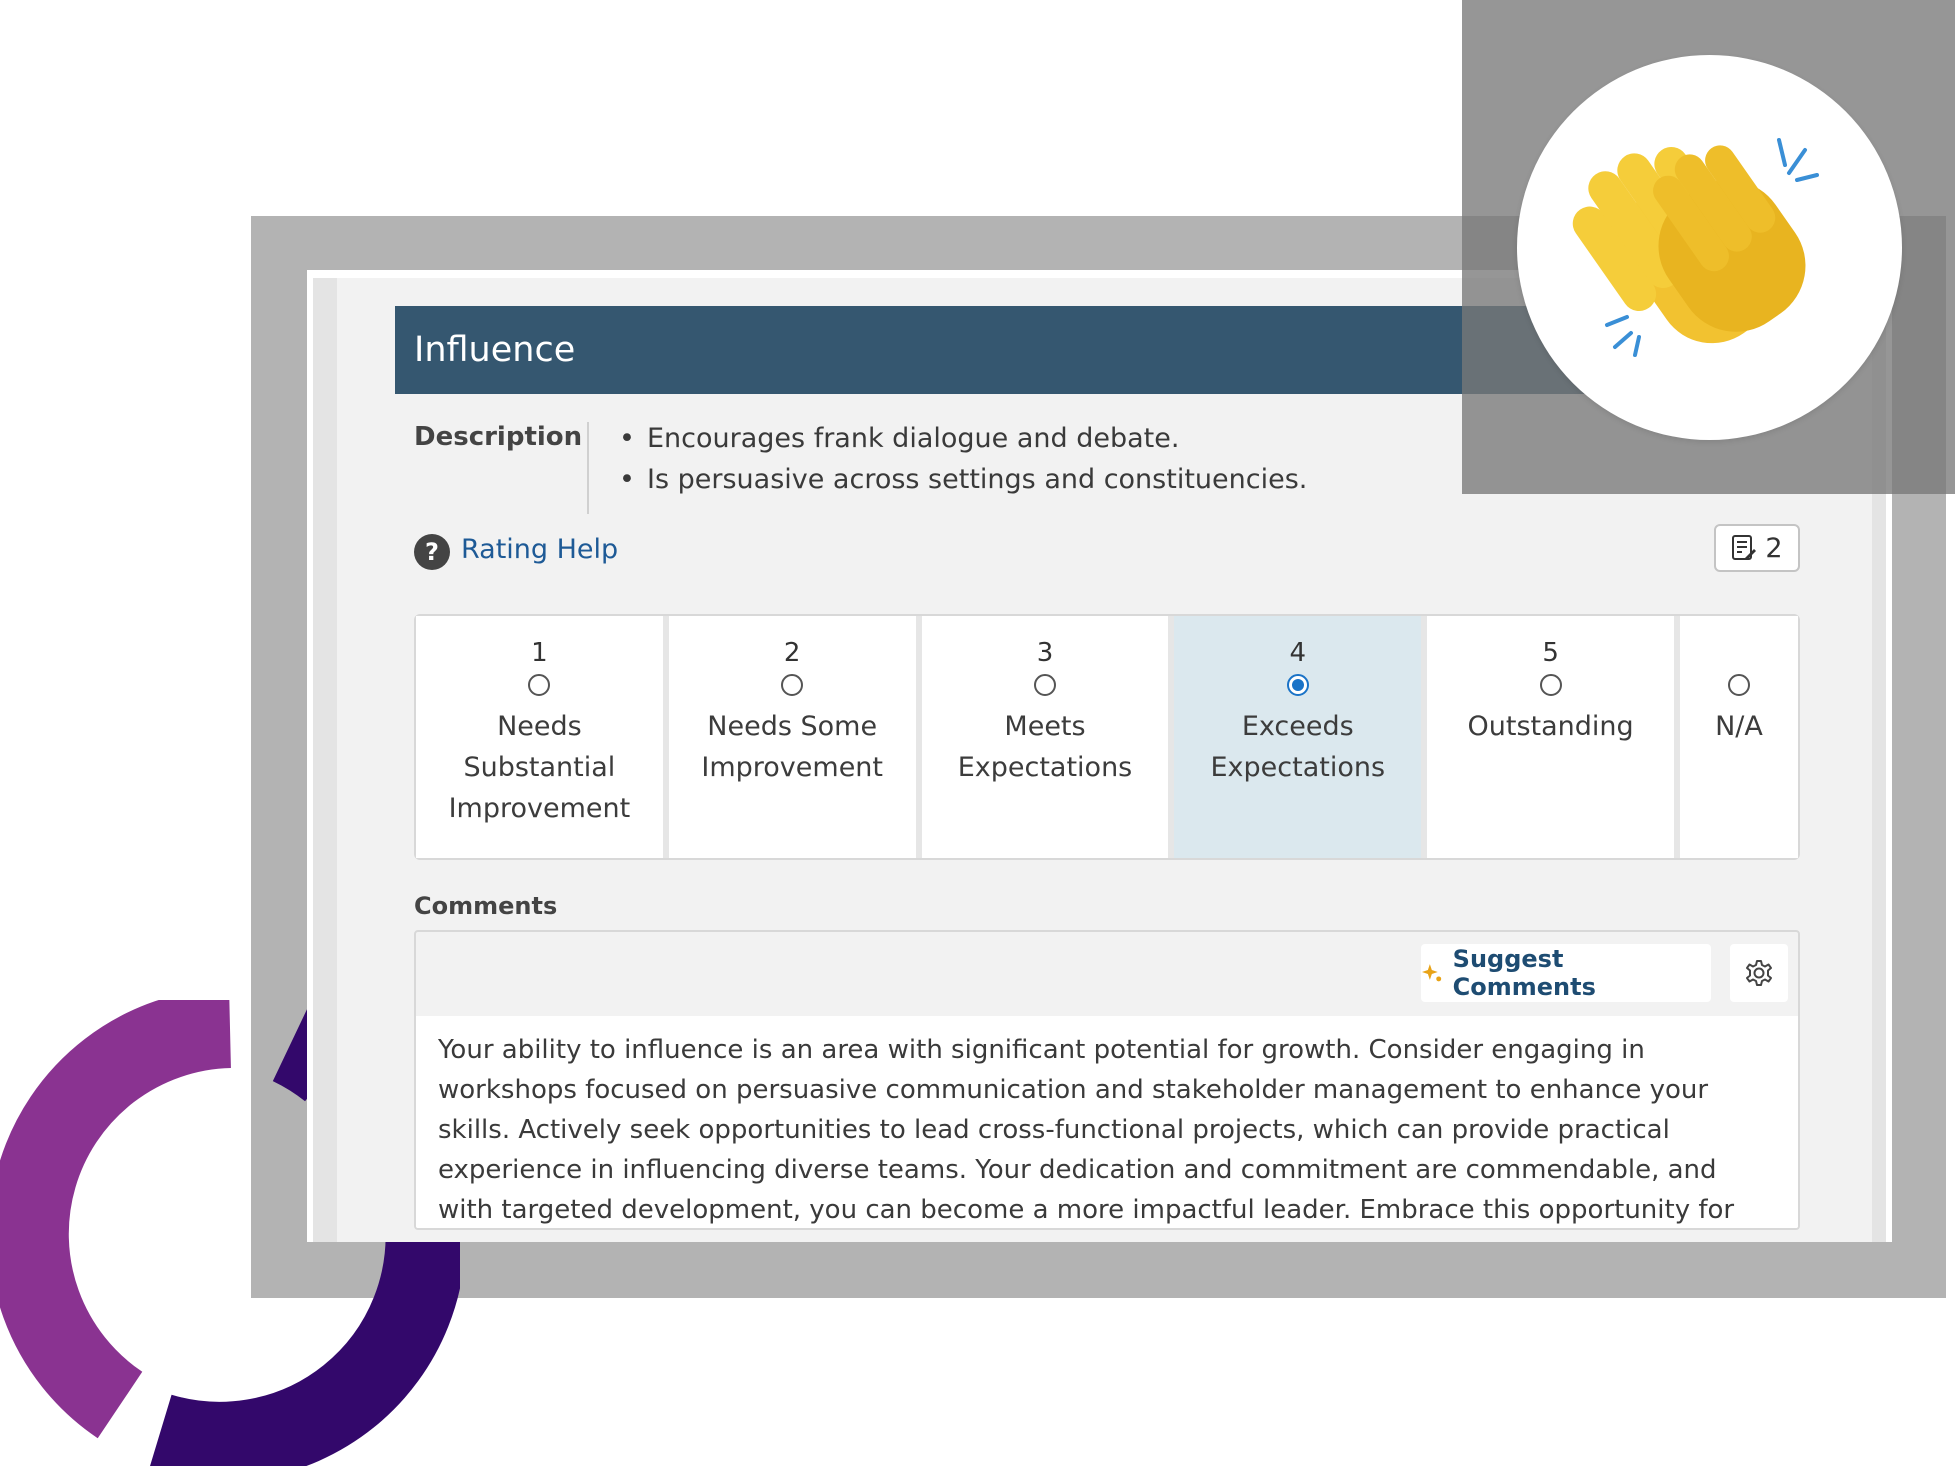 The height and width of the screenshot is (1466, 1955). I want to click on description-divider, so click(588, 468).